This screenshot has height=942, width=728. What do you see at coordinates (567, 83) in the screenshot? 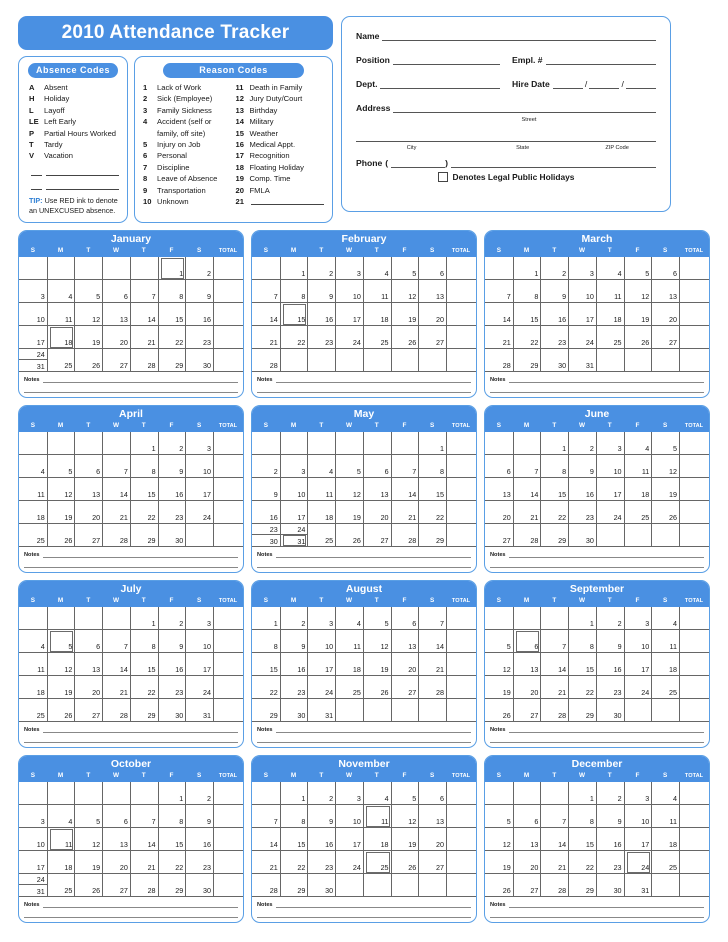
I see `hire-date-month-input` at bounding box center [567, 83].